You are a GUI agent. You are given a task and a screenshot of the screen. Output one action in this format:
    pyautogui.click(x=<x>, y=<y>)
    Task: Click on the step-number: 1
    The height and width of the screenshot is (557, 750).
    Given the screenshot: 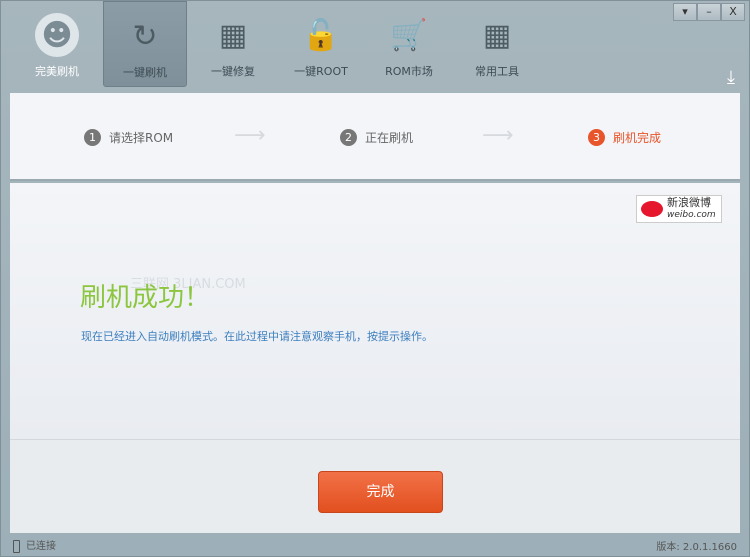 What is the action you would take?
    pyautogui.click(x=92, y=137)
    